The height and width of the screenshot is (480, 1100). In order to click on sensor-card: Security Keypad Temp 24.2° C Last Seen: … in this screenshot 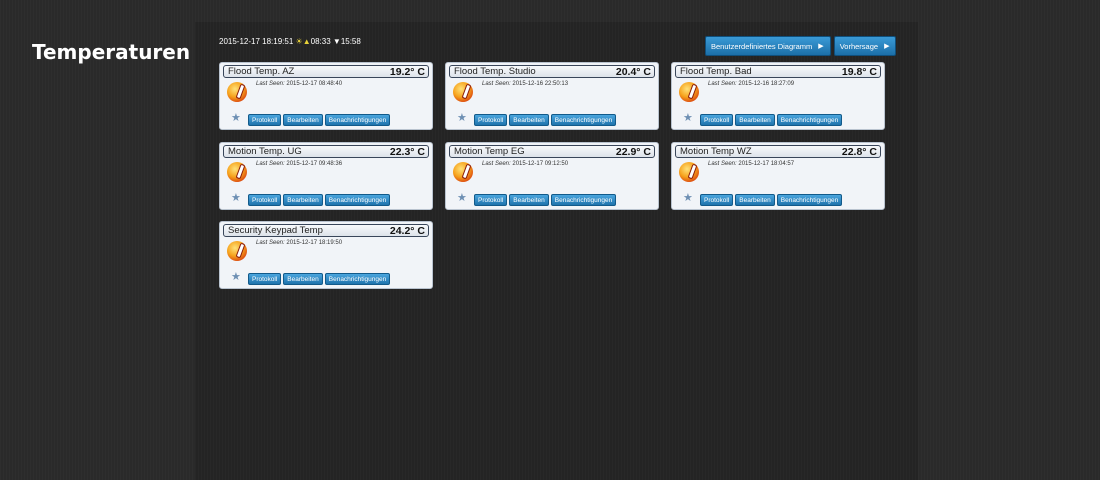, I will do `click(326, 255)`.